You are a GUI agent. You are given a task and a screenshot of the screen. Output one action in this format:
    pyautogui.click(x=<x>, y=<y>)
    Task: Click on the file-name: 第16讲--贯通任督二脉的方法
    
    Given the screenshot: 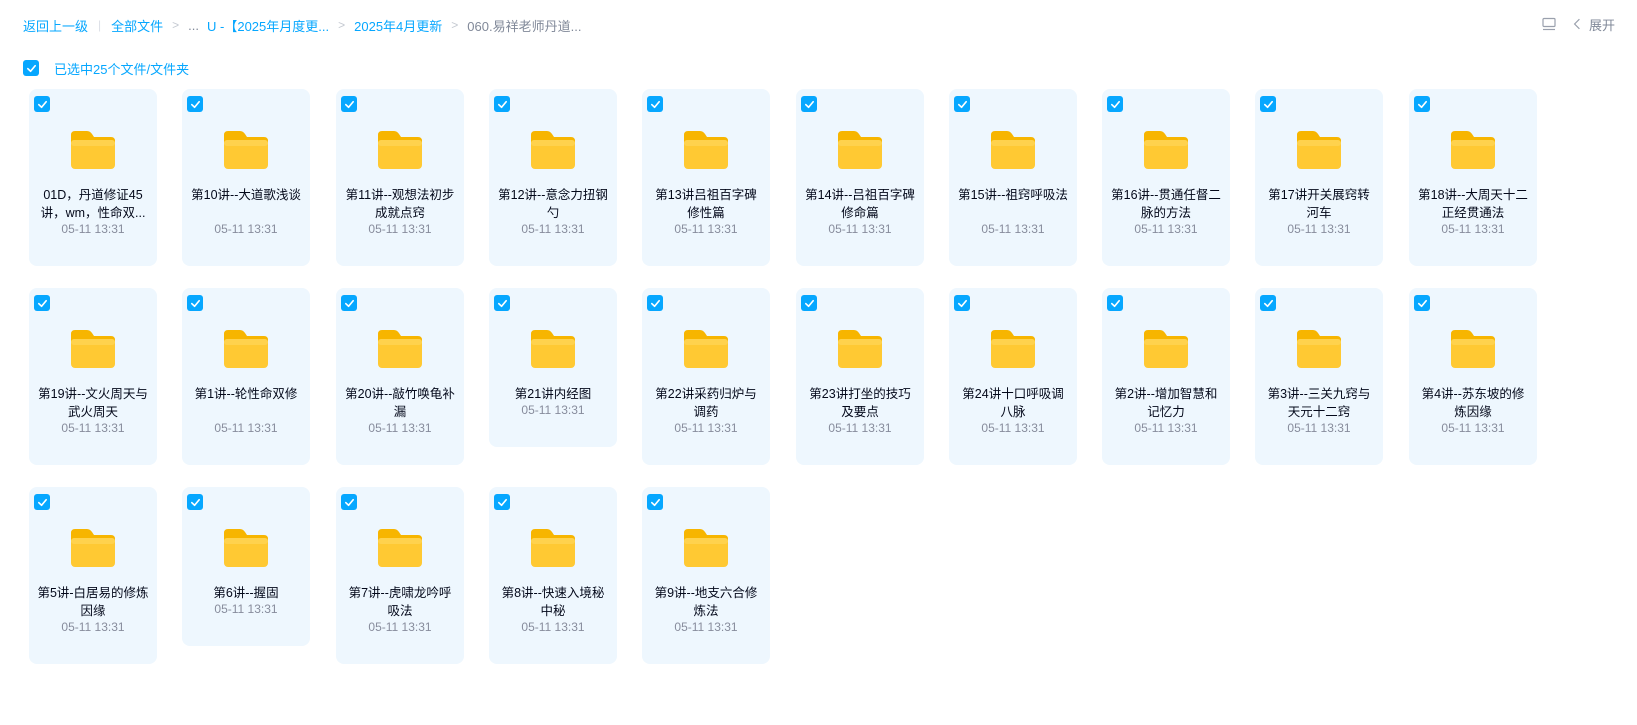 What is the action you would take?
    pyautogui.click(x=1166, y=204)
    